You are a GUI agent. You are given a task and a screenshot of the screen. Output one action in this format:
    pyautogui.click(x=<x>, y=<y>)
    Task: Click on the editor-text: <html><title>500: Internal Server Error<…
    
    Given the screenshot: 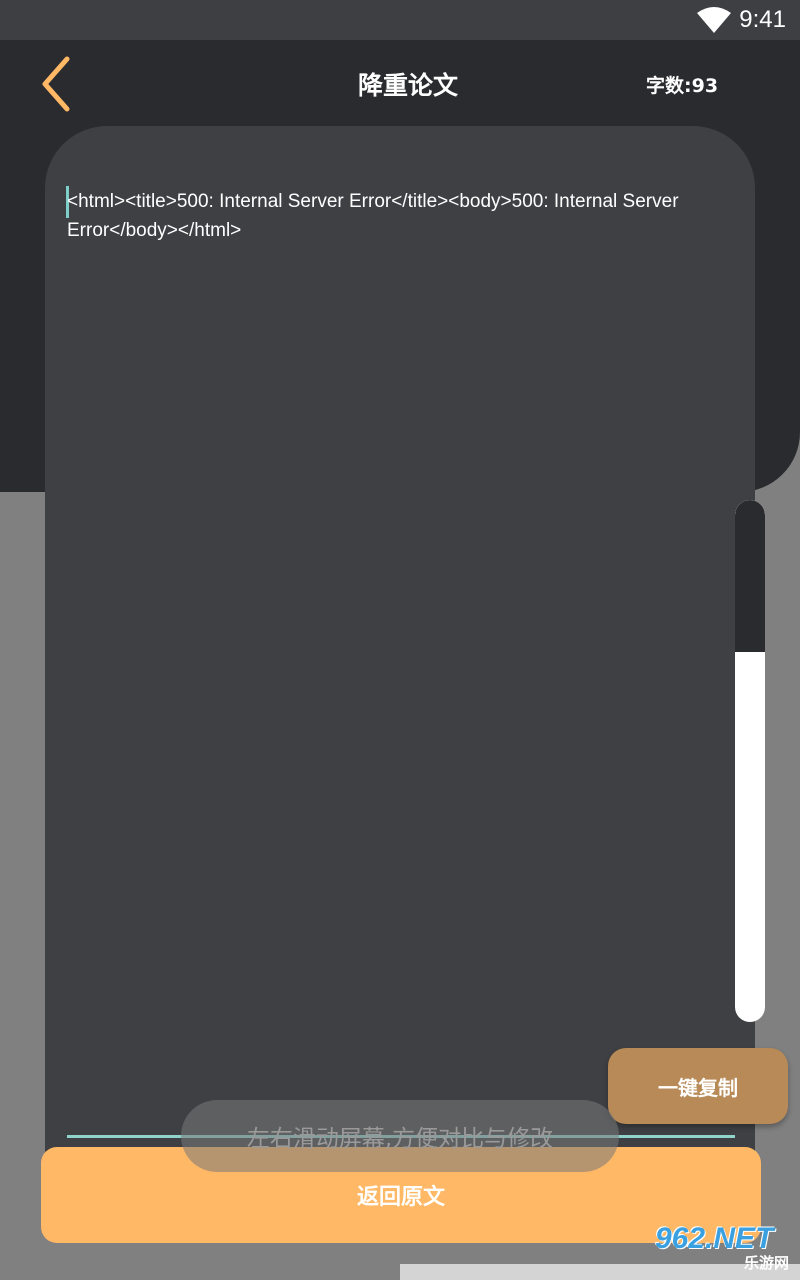 What is the action you would take?
    pyautogui.click(x=397, y=216)
    